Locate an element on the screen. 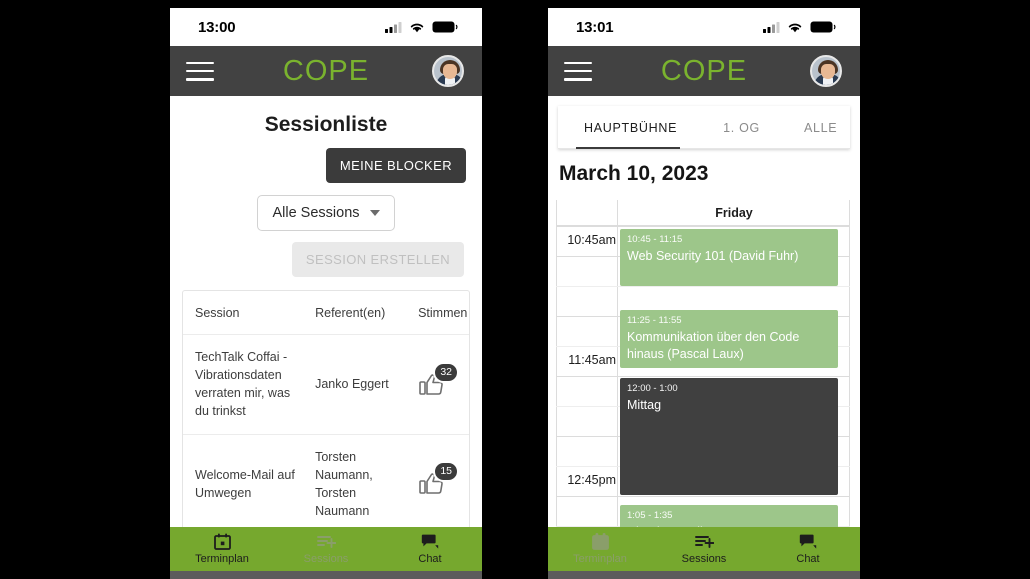  calendar-event: 12:00 - 1:00 Mittag is located at coordinates (729, 436).